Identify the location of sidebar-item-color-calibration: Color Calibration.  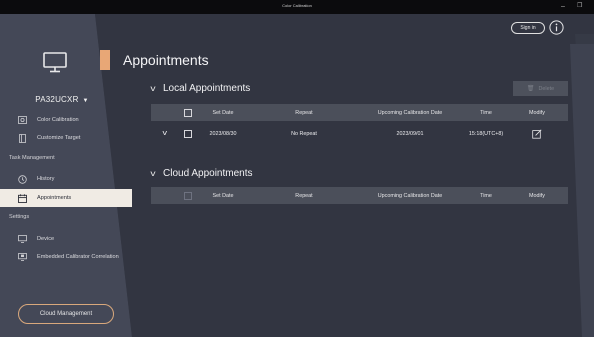
(66, 120).